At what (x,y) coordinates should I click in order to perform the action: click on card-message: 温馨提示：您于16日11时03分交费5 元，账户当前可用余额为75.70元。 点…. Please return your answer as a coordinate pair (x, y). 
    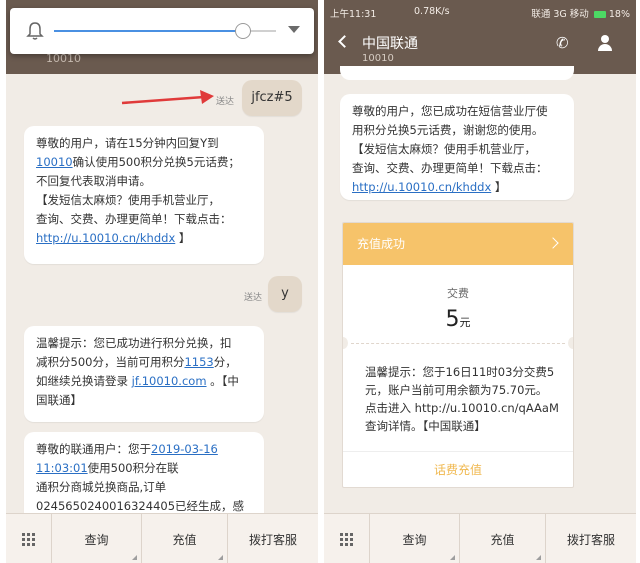
    Looking at the image, I should click on (462, 399).